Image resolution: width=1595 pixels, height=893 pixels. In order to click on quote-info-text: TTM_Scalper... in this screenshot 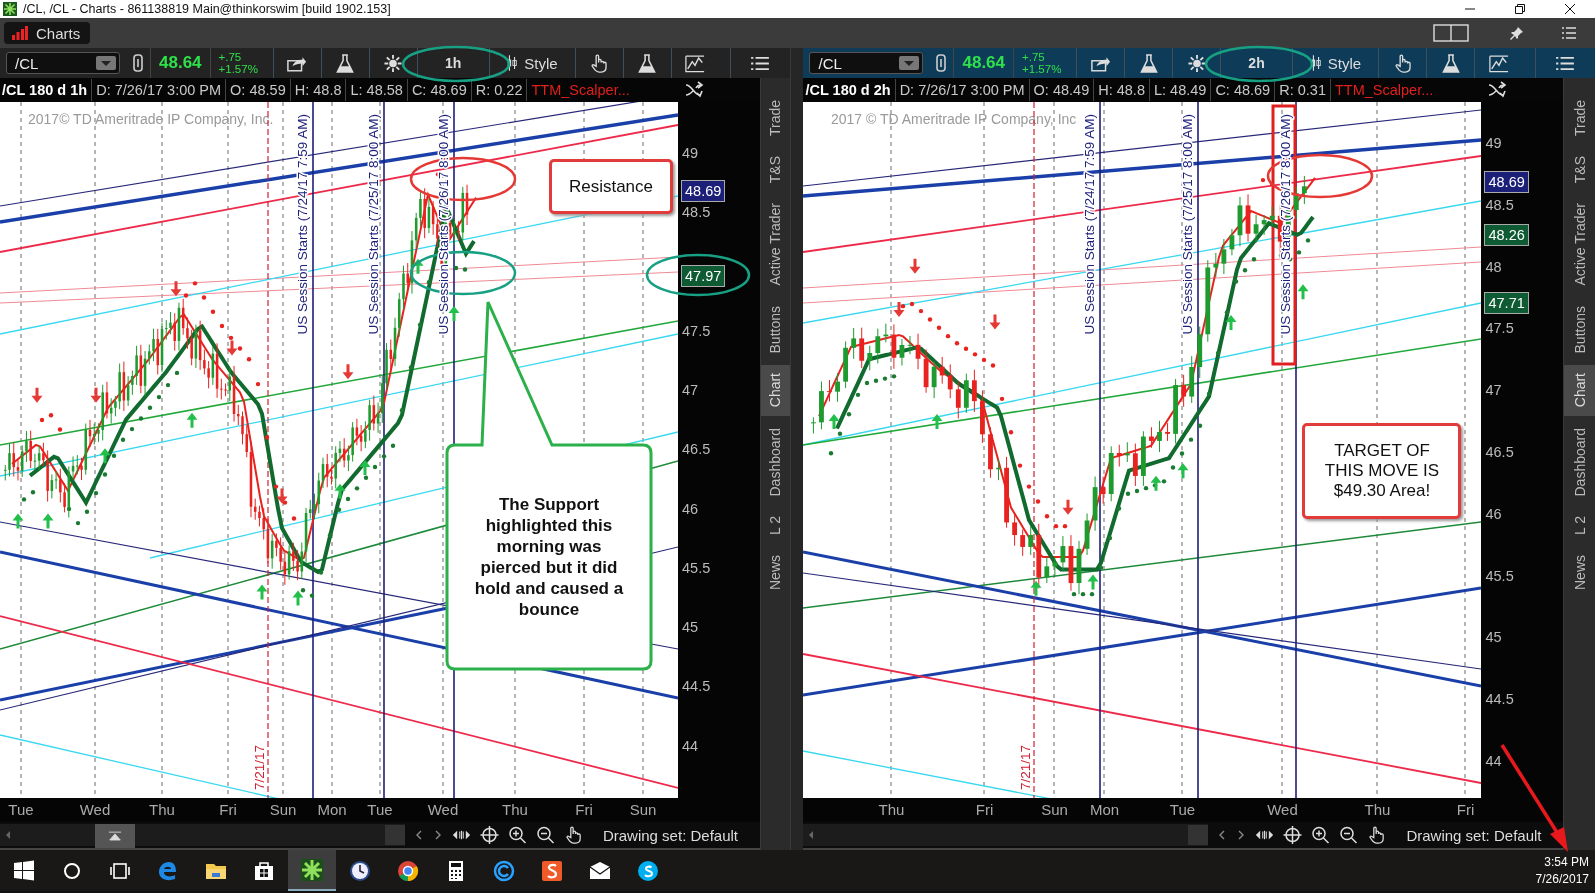, I will do `click(580, 90)`.